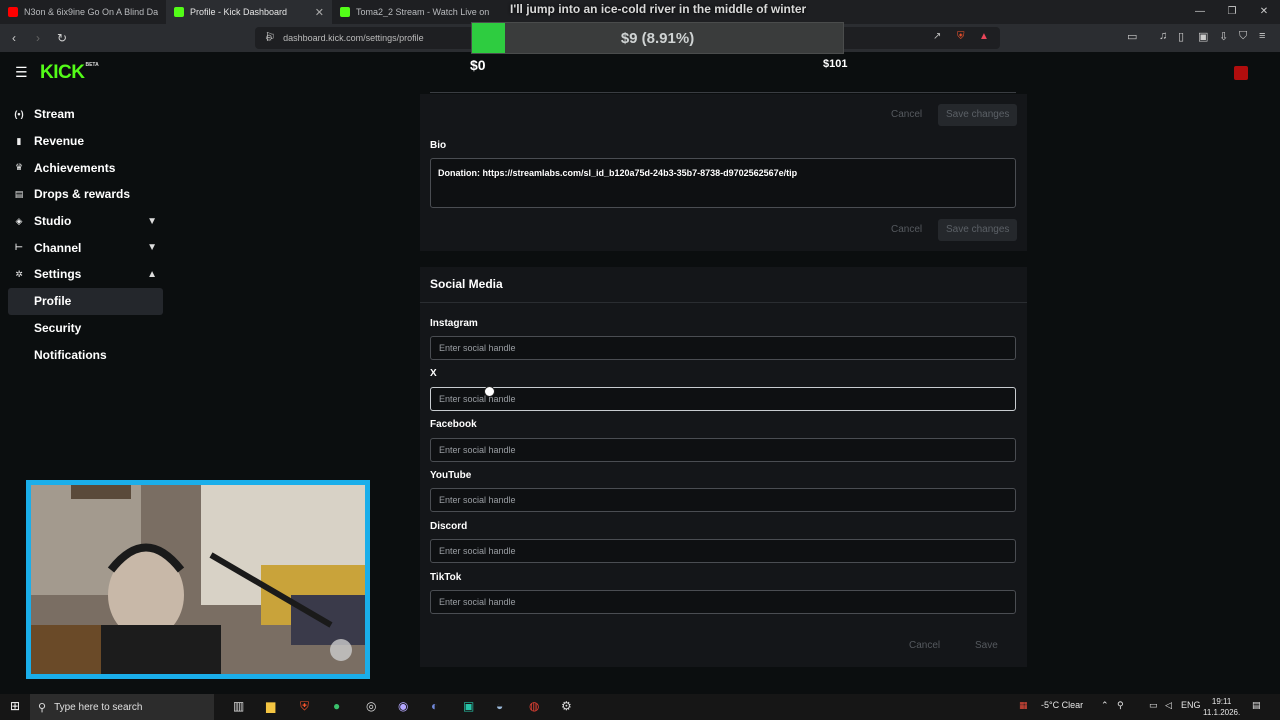 The width and height of the screenshot is (1280, 720). What do you see at coordinates (986, 645) in the screenshot?
I see `save-button: Save` at bounding box center [986, 645].